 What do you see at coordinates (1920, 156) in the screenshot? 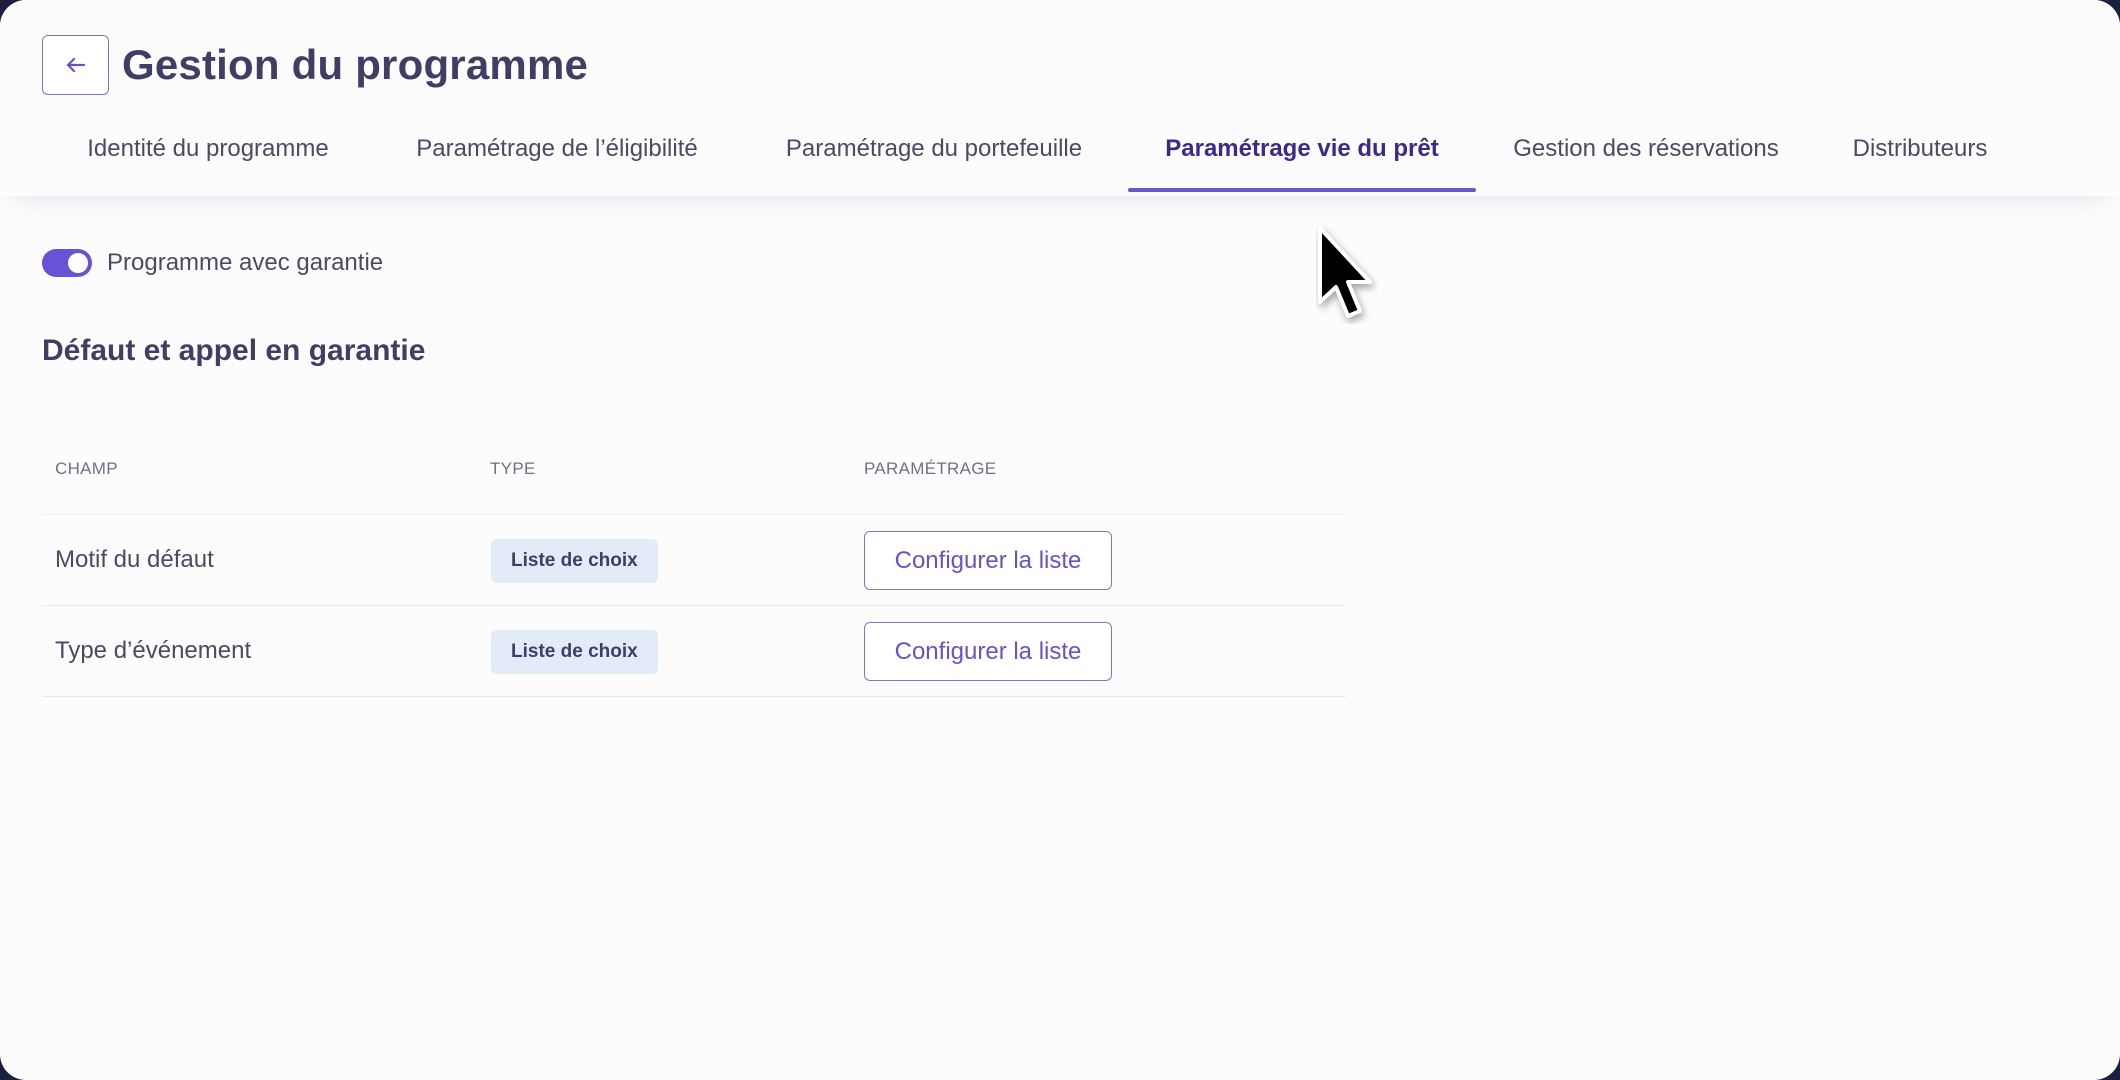
I see `tab-distributeurs: Distributeurs` at bounding box center [1920, 156].